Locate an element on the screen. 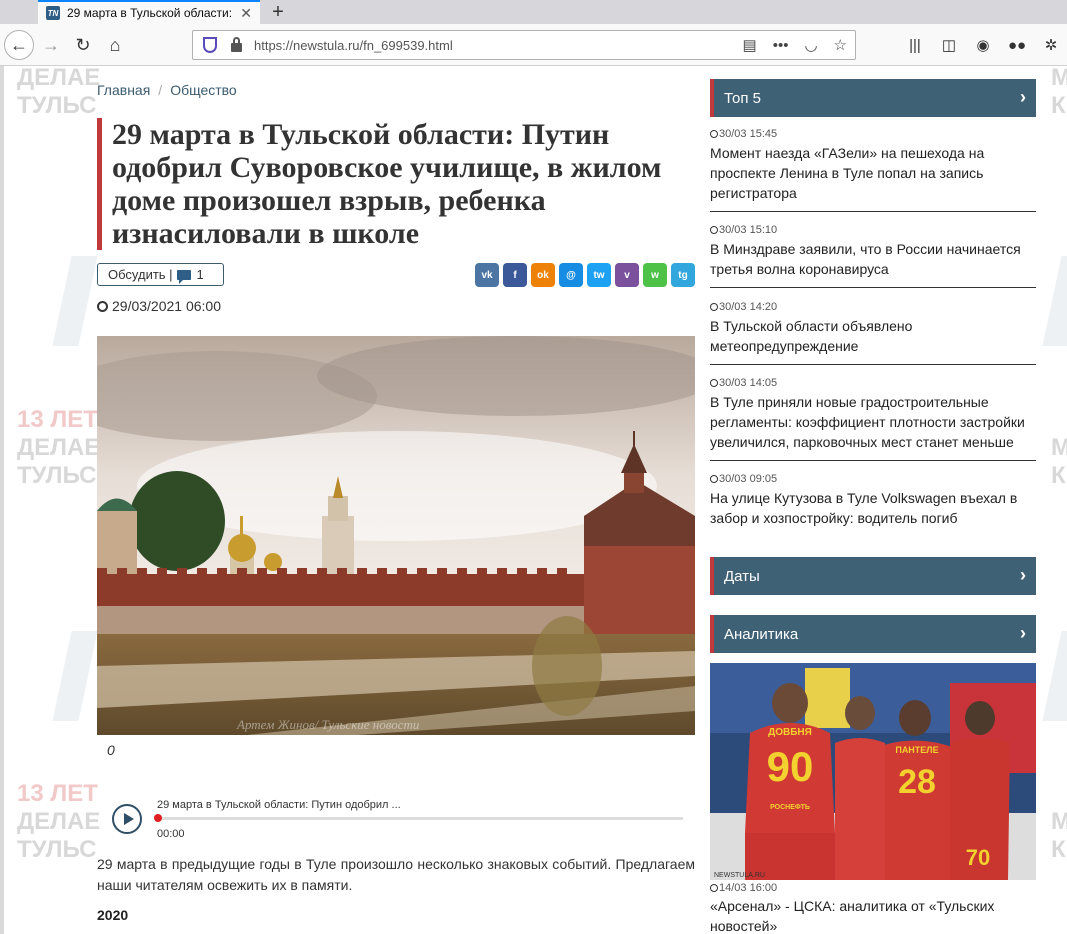 This screenshot has height=934, width=1067. shield-icon is located at coordinates (210, 45).